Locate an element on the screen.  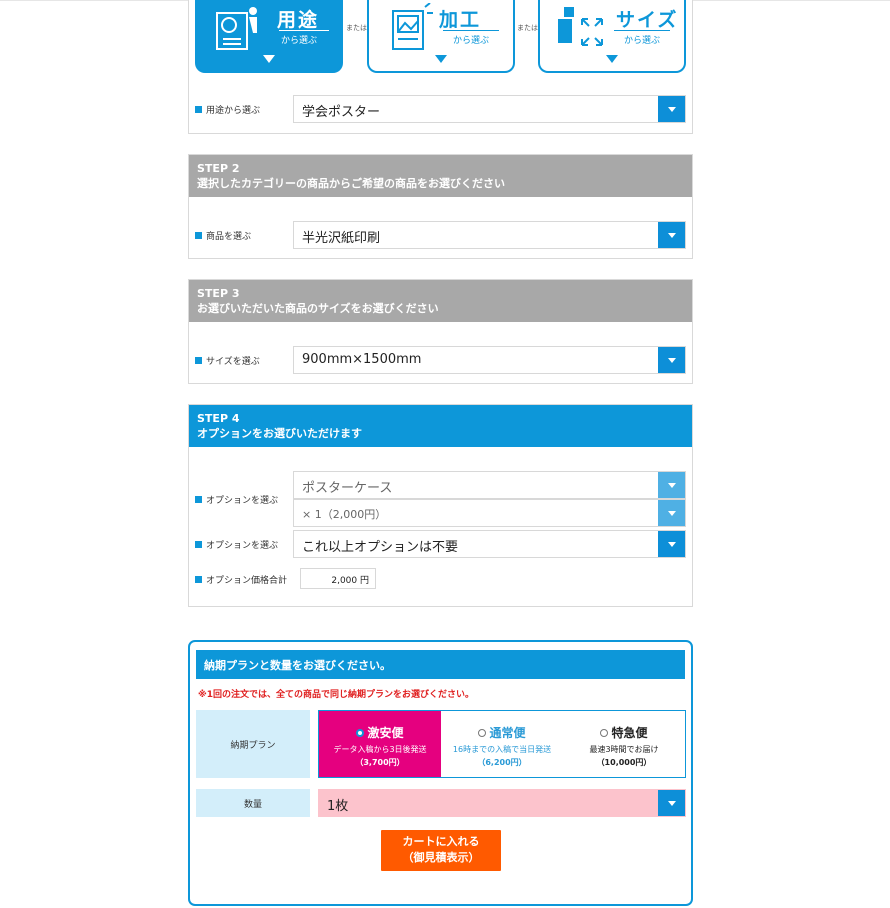
product-label-text: 商品を選ぶ is located at coordinates (229, 237).